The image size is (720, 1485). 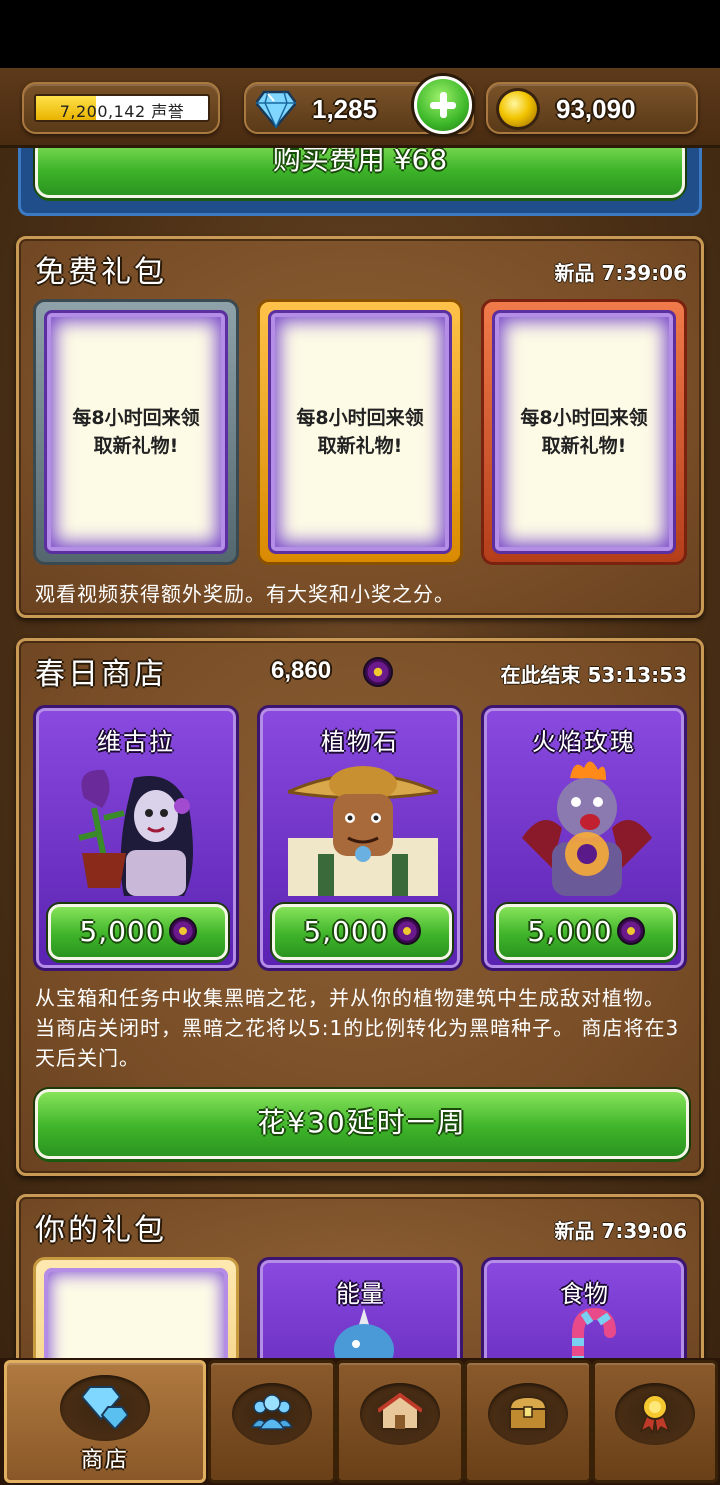 I want to click on unicorn-icon, so click(x=364, y=1333).